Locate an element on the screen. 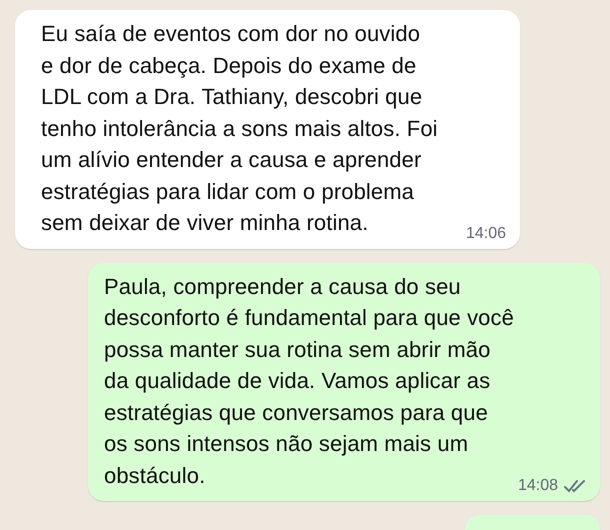 The image size is (610, 530). message-time: 14:08 is located at coordinates (538, 486).